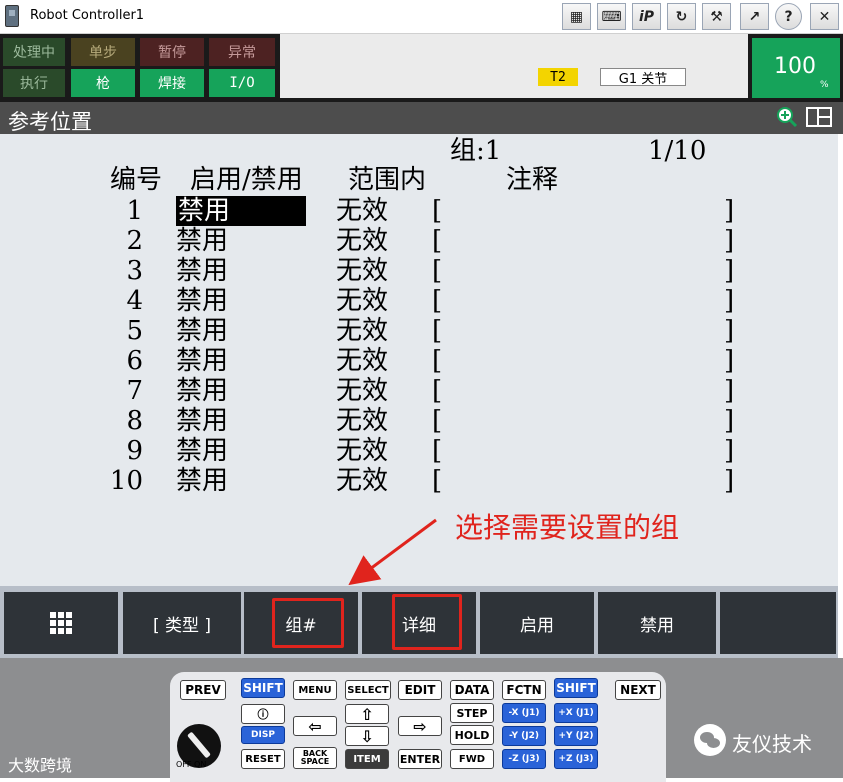  Describe the element at coordinates (263, 735) in the screenshot. I see `disp-key: DISP` at that location.